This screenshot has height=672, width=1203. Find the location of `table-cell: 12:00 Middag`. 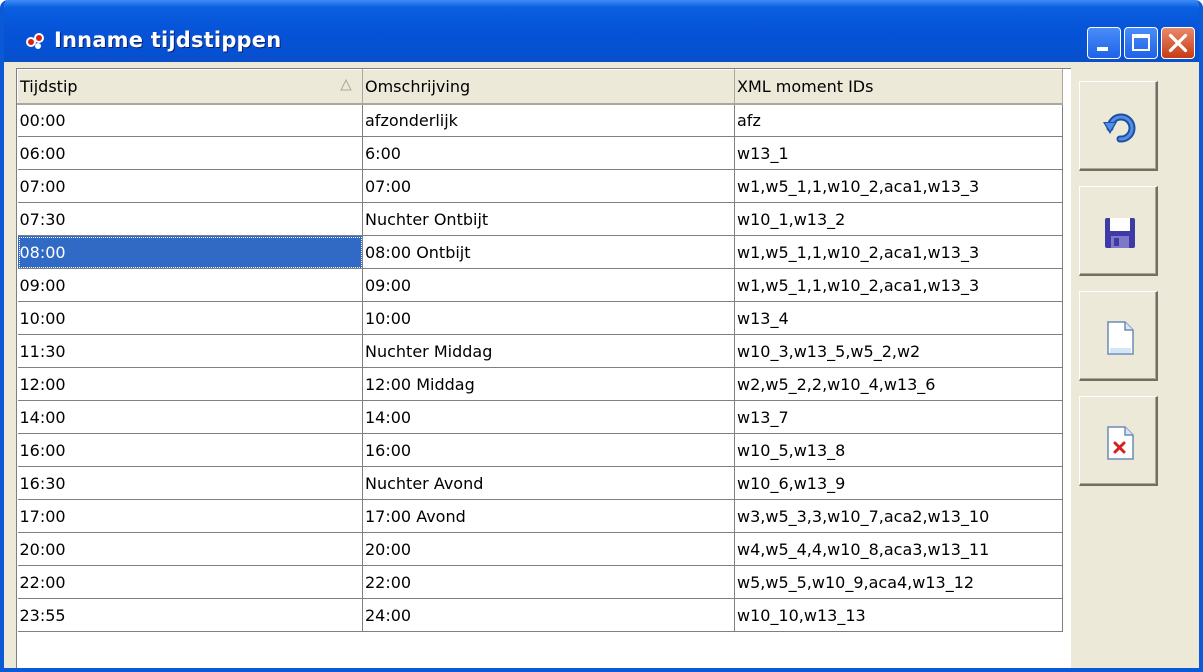

table-cell: 12:00 Middag is located at coordinates (548, 384).